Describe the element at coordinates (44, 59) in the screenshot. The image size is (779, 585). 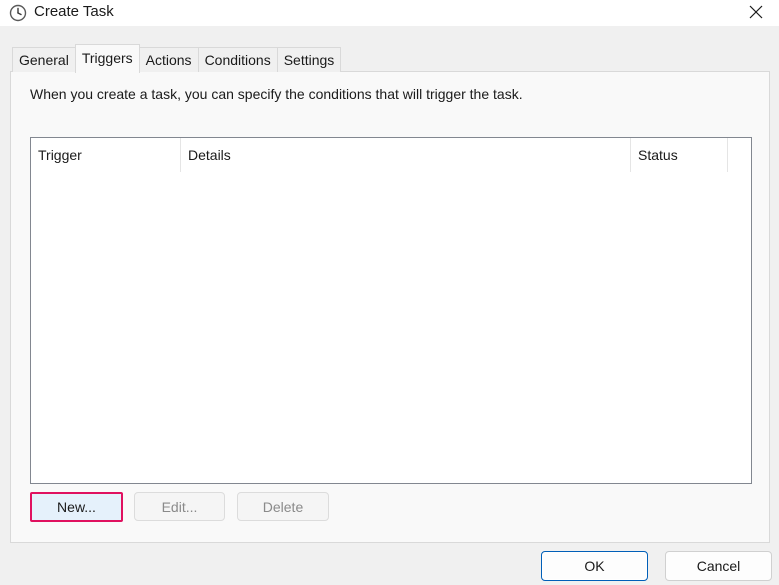
I see `tab-general: General` at that location.